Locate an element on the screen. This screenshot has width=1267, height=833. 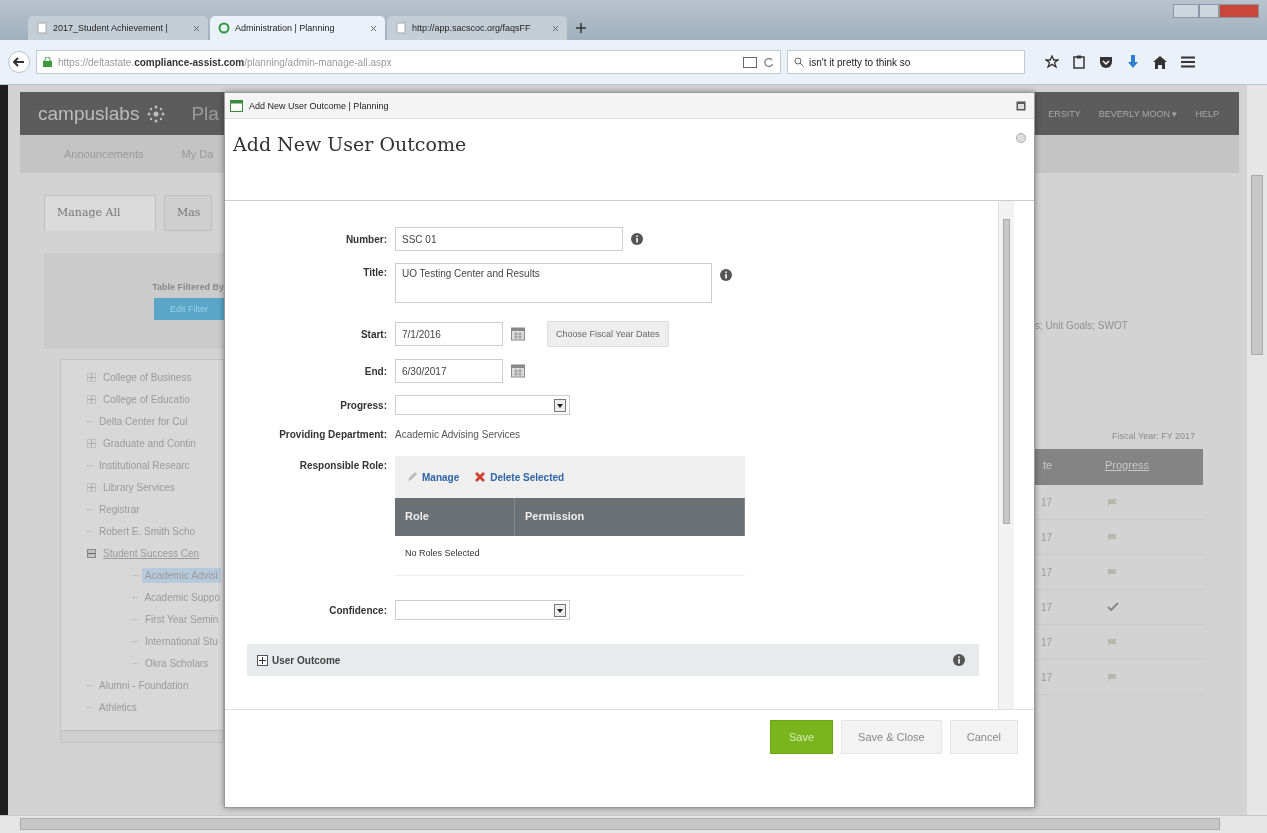
edit-filter-button: Edit Filter is located at coordinates (189, 309).